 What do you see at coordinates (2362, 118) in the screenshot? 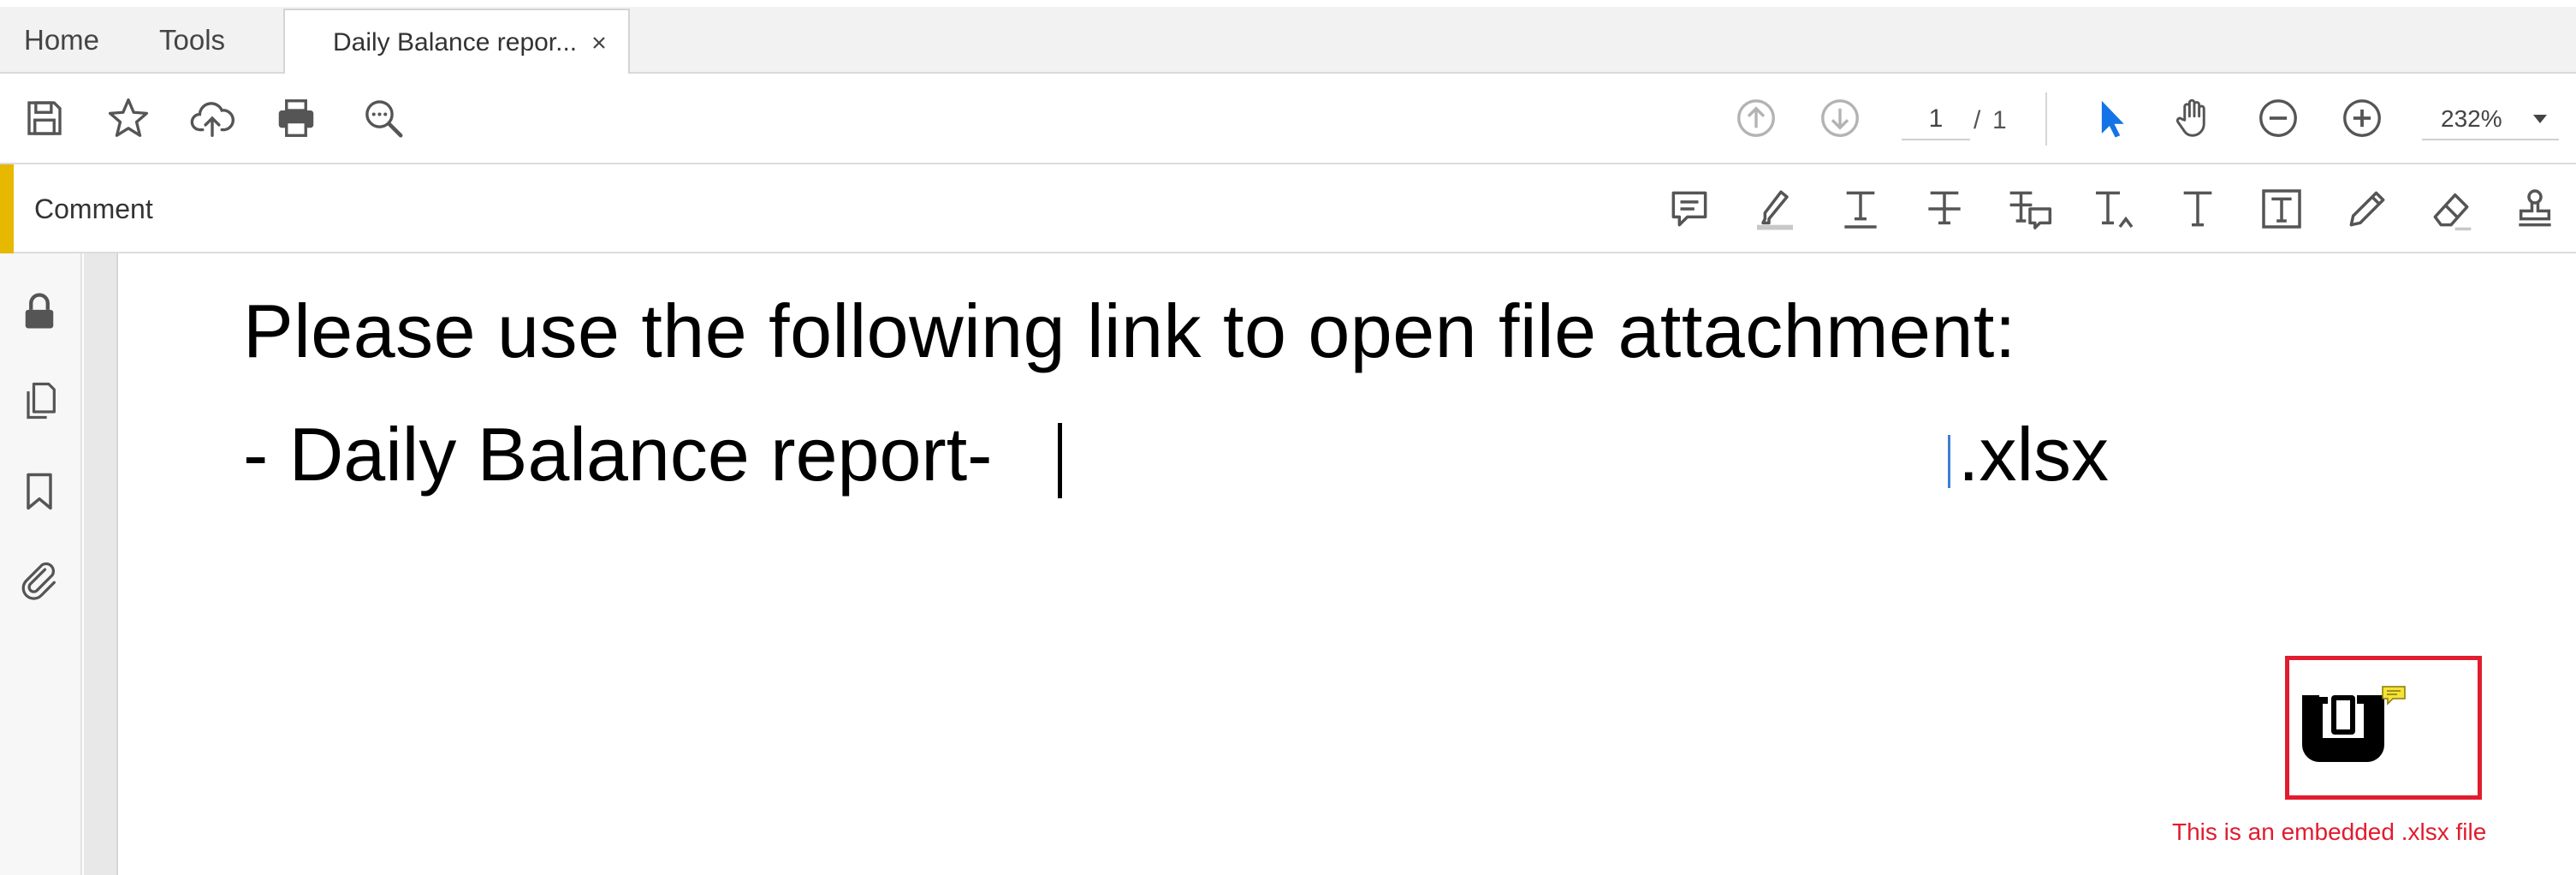
I see `zoom-in-icon` at bounding box center [2362, 118].